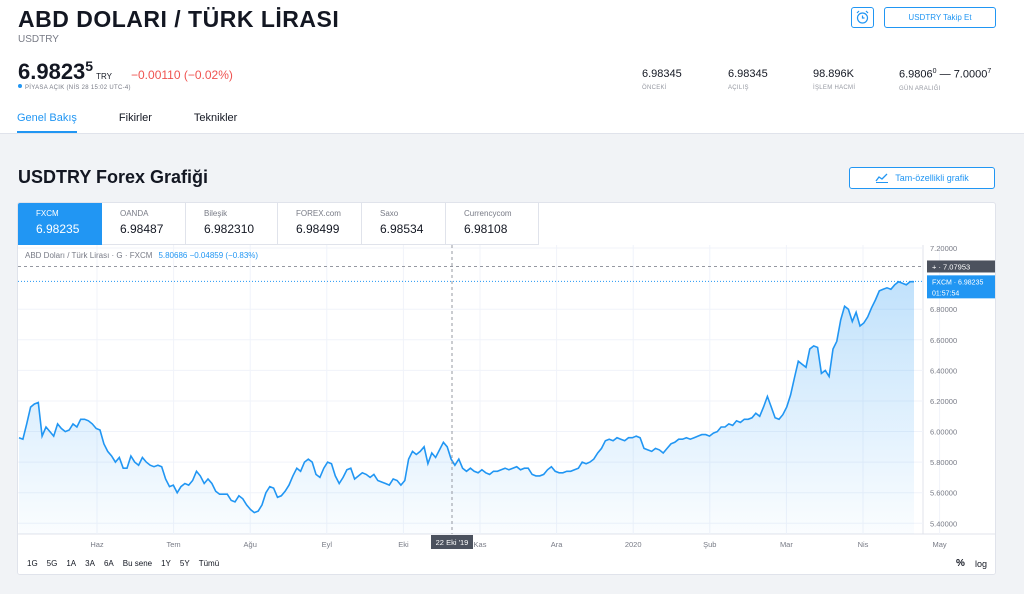  What do you see at coordinates (863, 544) in the screenshot?
I see `x-tick-label: Nis` at bounding box center [863, 544].